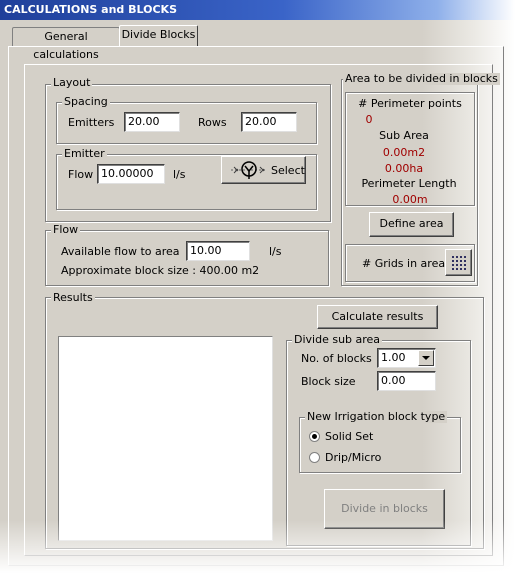 This screenshot has height=573, width=515. Describe the element at coordinates (404, 135) in the screenshot. I see `sub-area-label: Sub Area` at that location.